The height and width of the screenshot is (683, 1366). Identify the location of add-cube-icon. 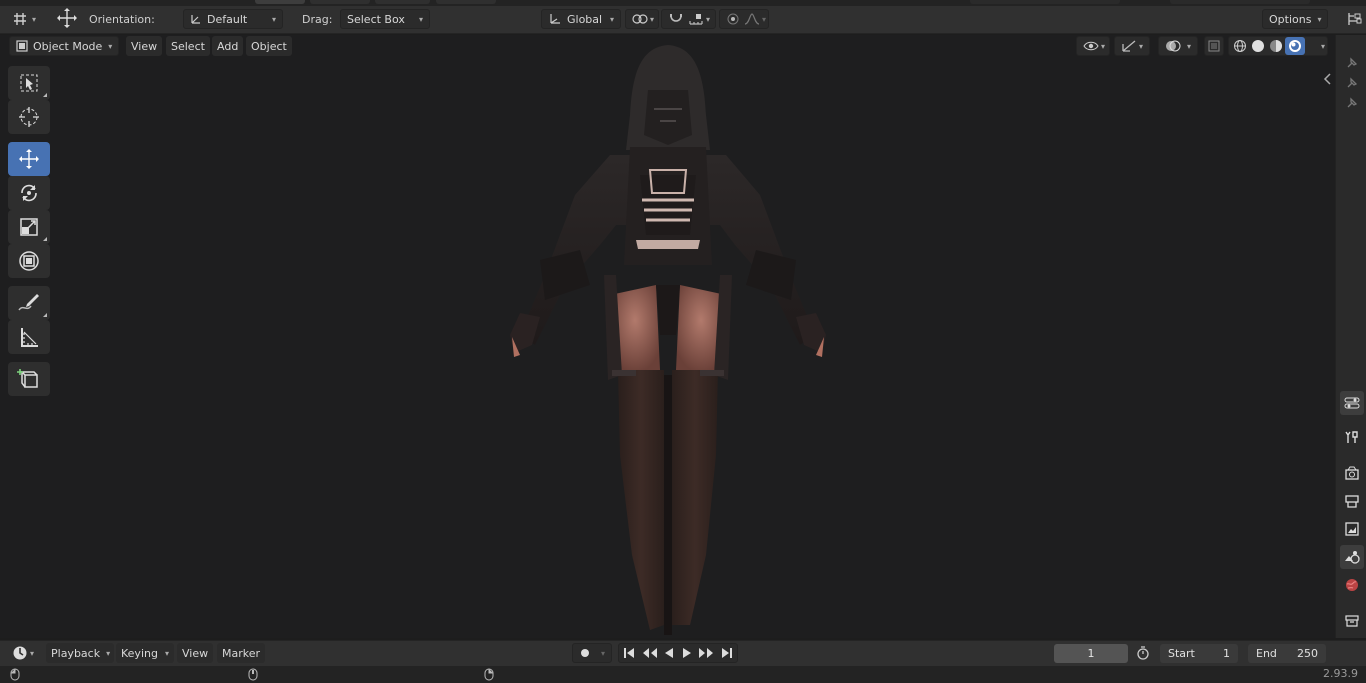
(29, 379).